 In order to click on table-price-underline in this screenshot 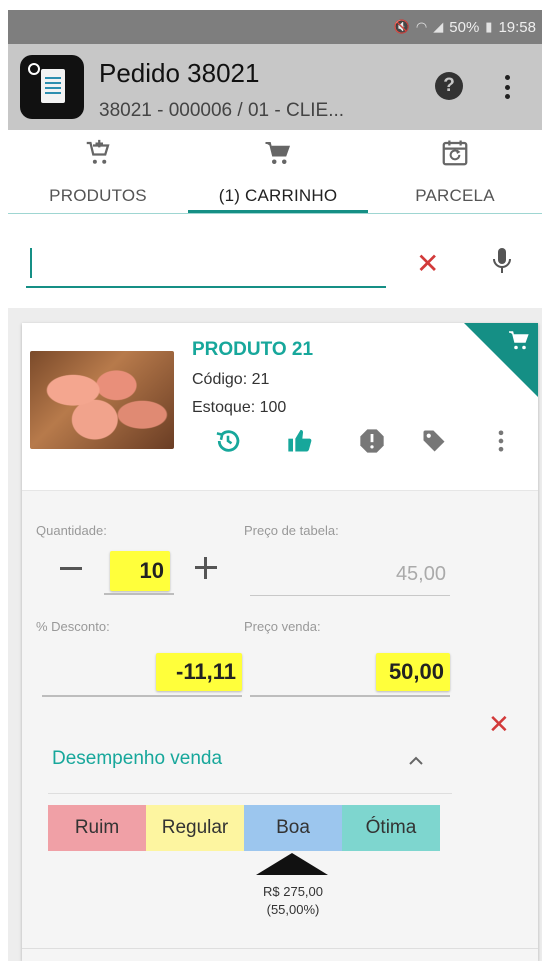, I will do `click(350, 595)`.